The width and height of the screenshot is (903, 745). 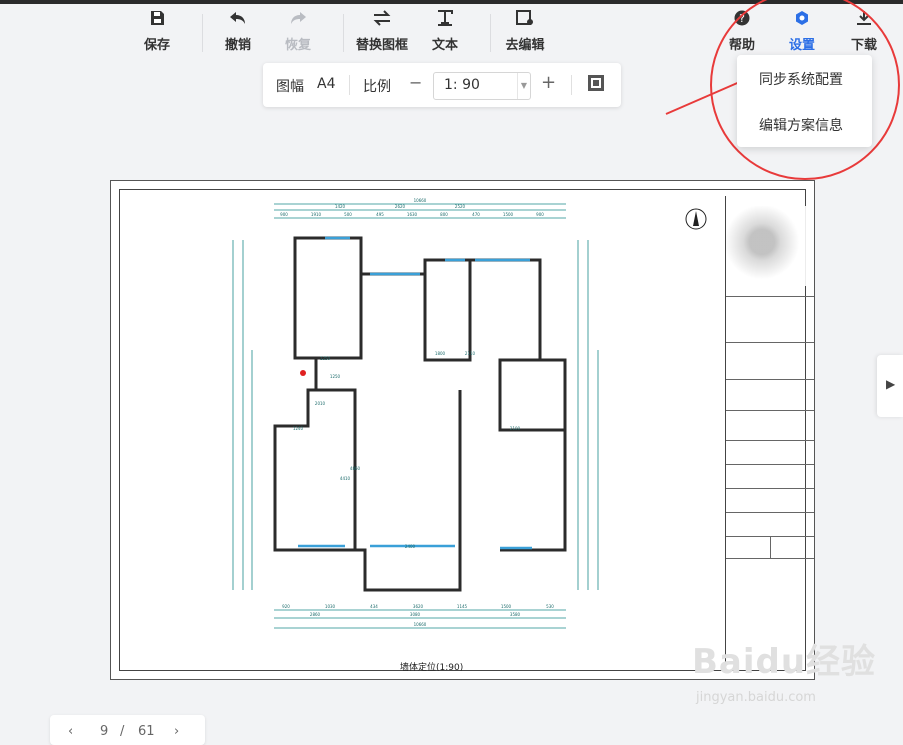 I want to click on chevron-down-icon: ▼, so click(x=523, y=86).